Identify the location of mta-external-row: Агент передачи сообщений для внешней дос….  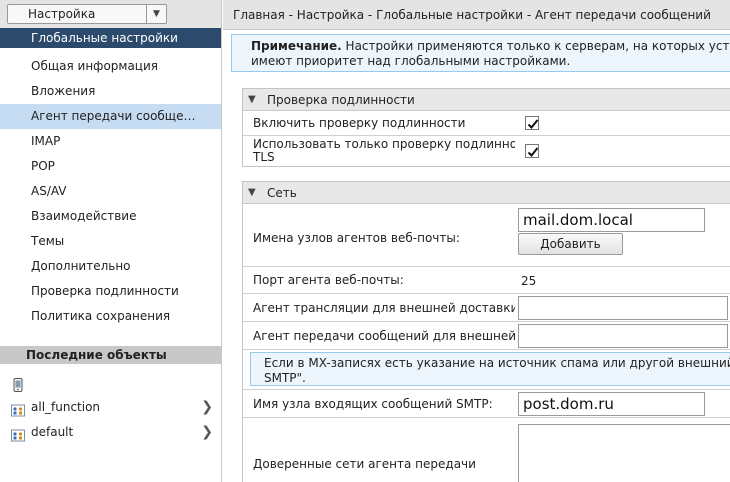
(486, 336).